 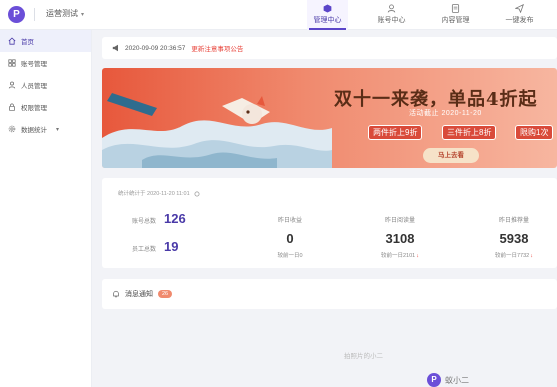 I want to click on account-total: 账号总数 126, so click(x=159, y=218).